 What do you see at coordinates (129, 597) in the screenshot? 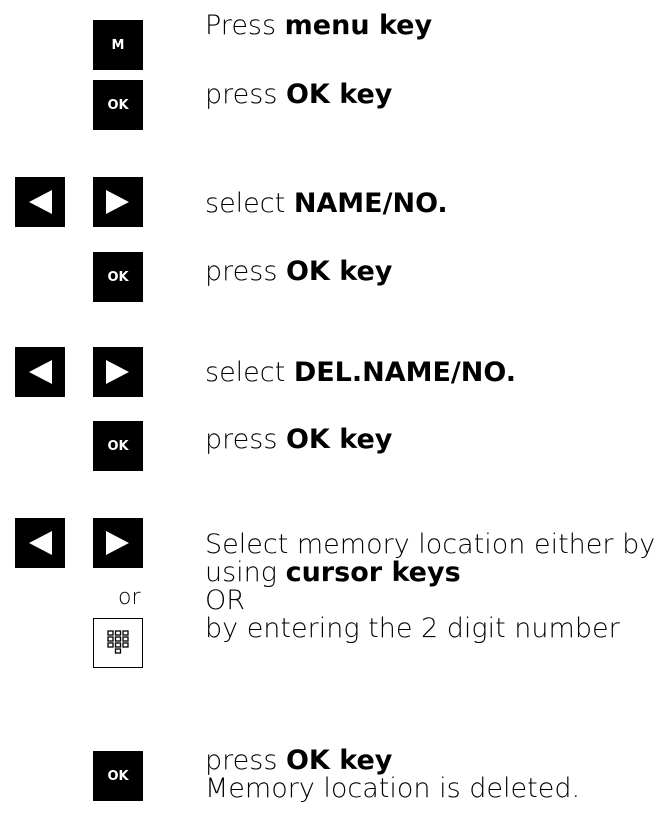
I see `or-label: or` at bounding box center [129, 597].